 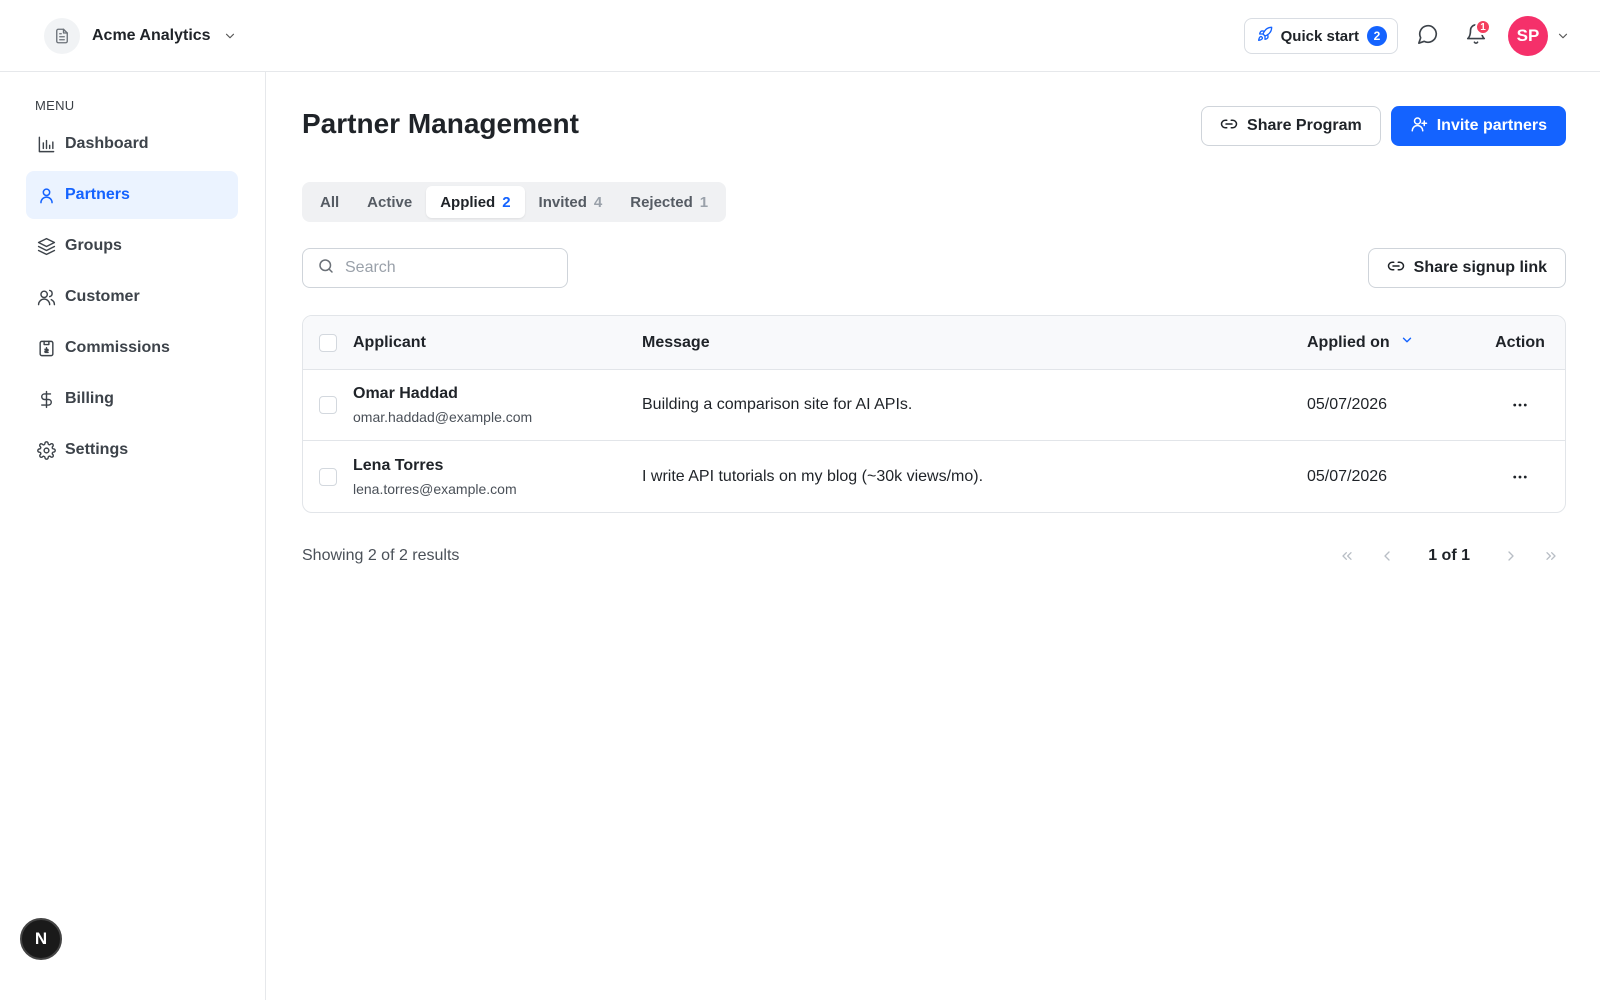 I want to click on receipt-icon, so click(x=46, y=348).